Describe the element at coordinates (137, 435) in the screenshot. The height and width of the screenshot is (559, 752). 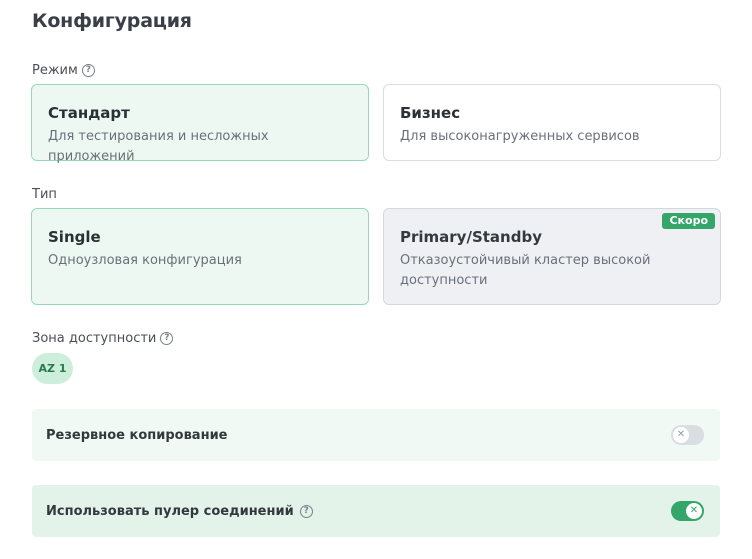
I see `backup-label: Резервное копирование` at that location.